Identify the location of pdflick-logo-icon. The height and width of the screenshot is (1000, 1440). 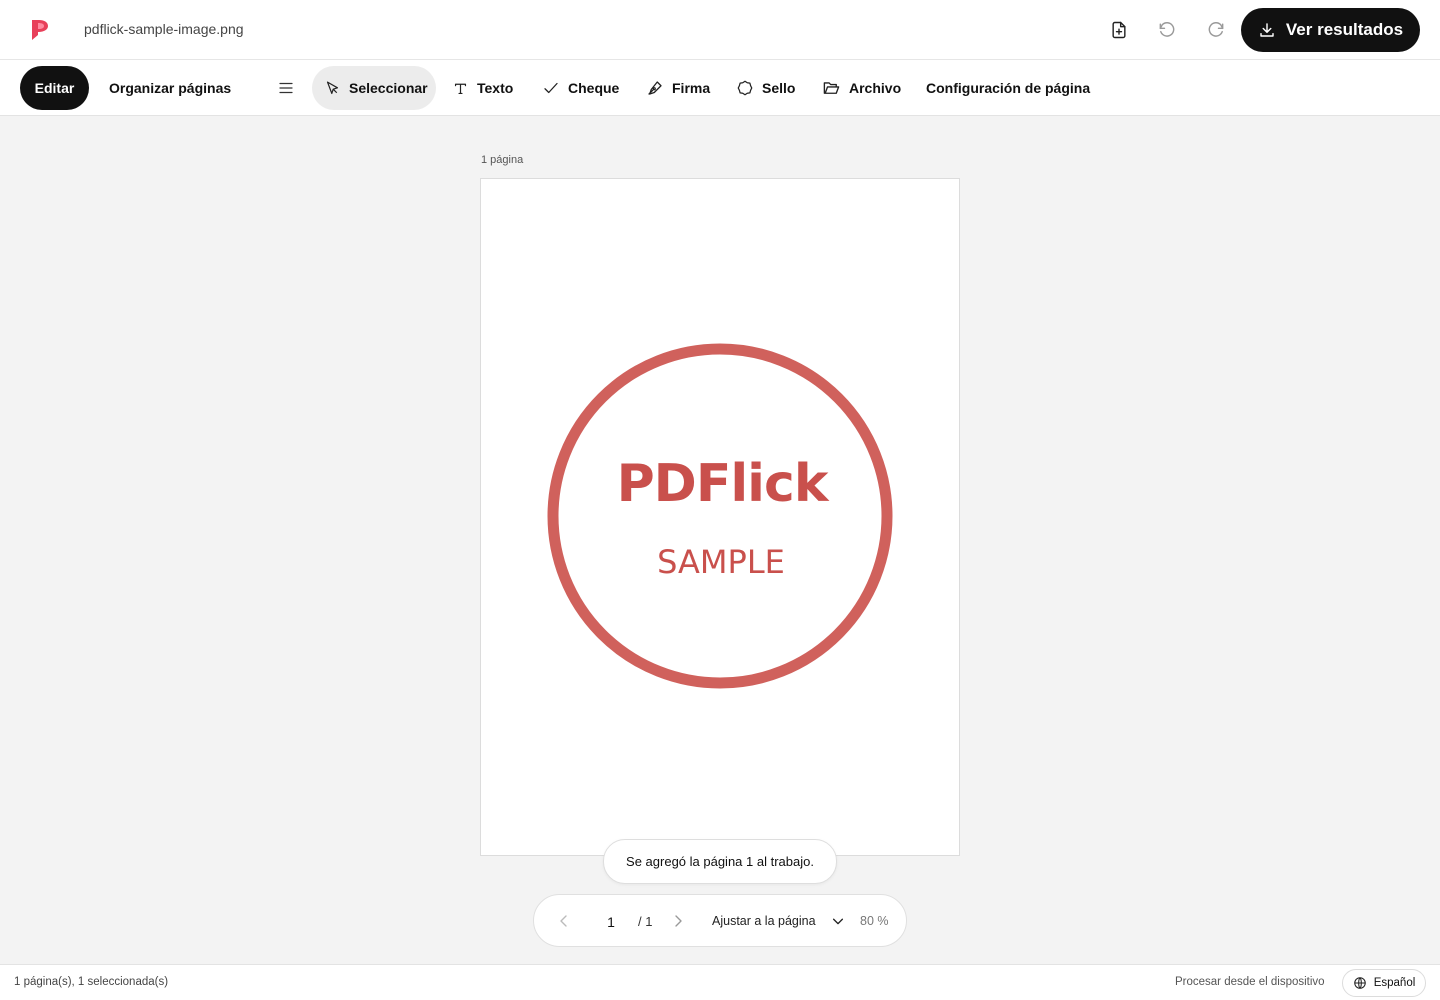
(40, 30).